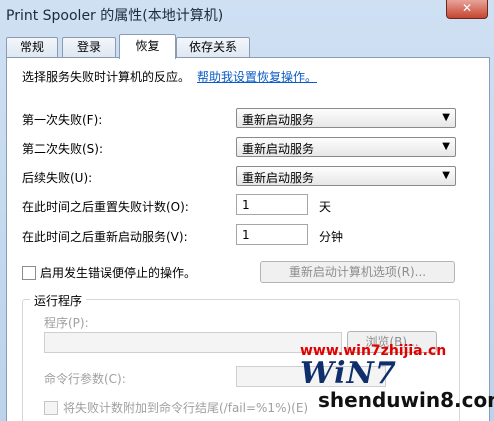 The image size is (494, 421). I want to click on second-failure-value: 重新启动服务, so click(278, 149).